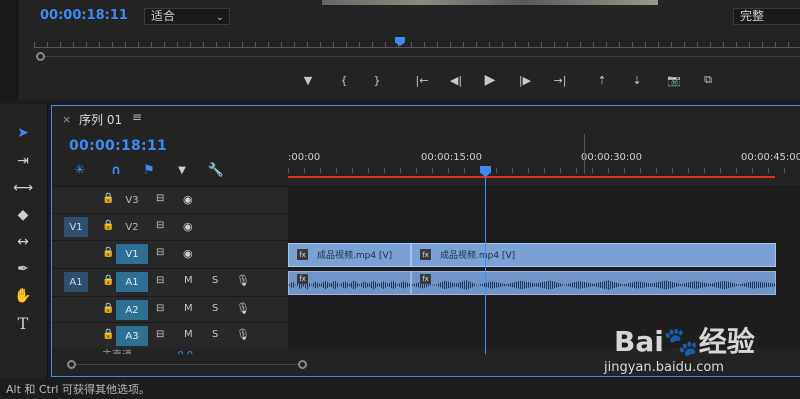 This screenshot has height=399, width=800. What do you see at coordinates (602, 80) in the screenshot?
I see `lift-button: ⇡` at bounding box center [602, 80].